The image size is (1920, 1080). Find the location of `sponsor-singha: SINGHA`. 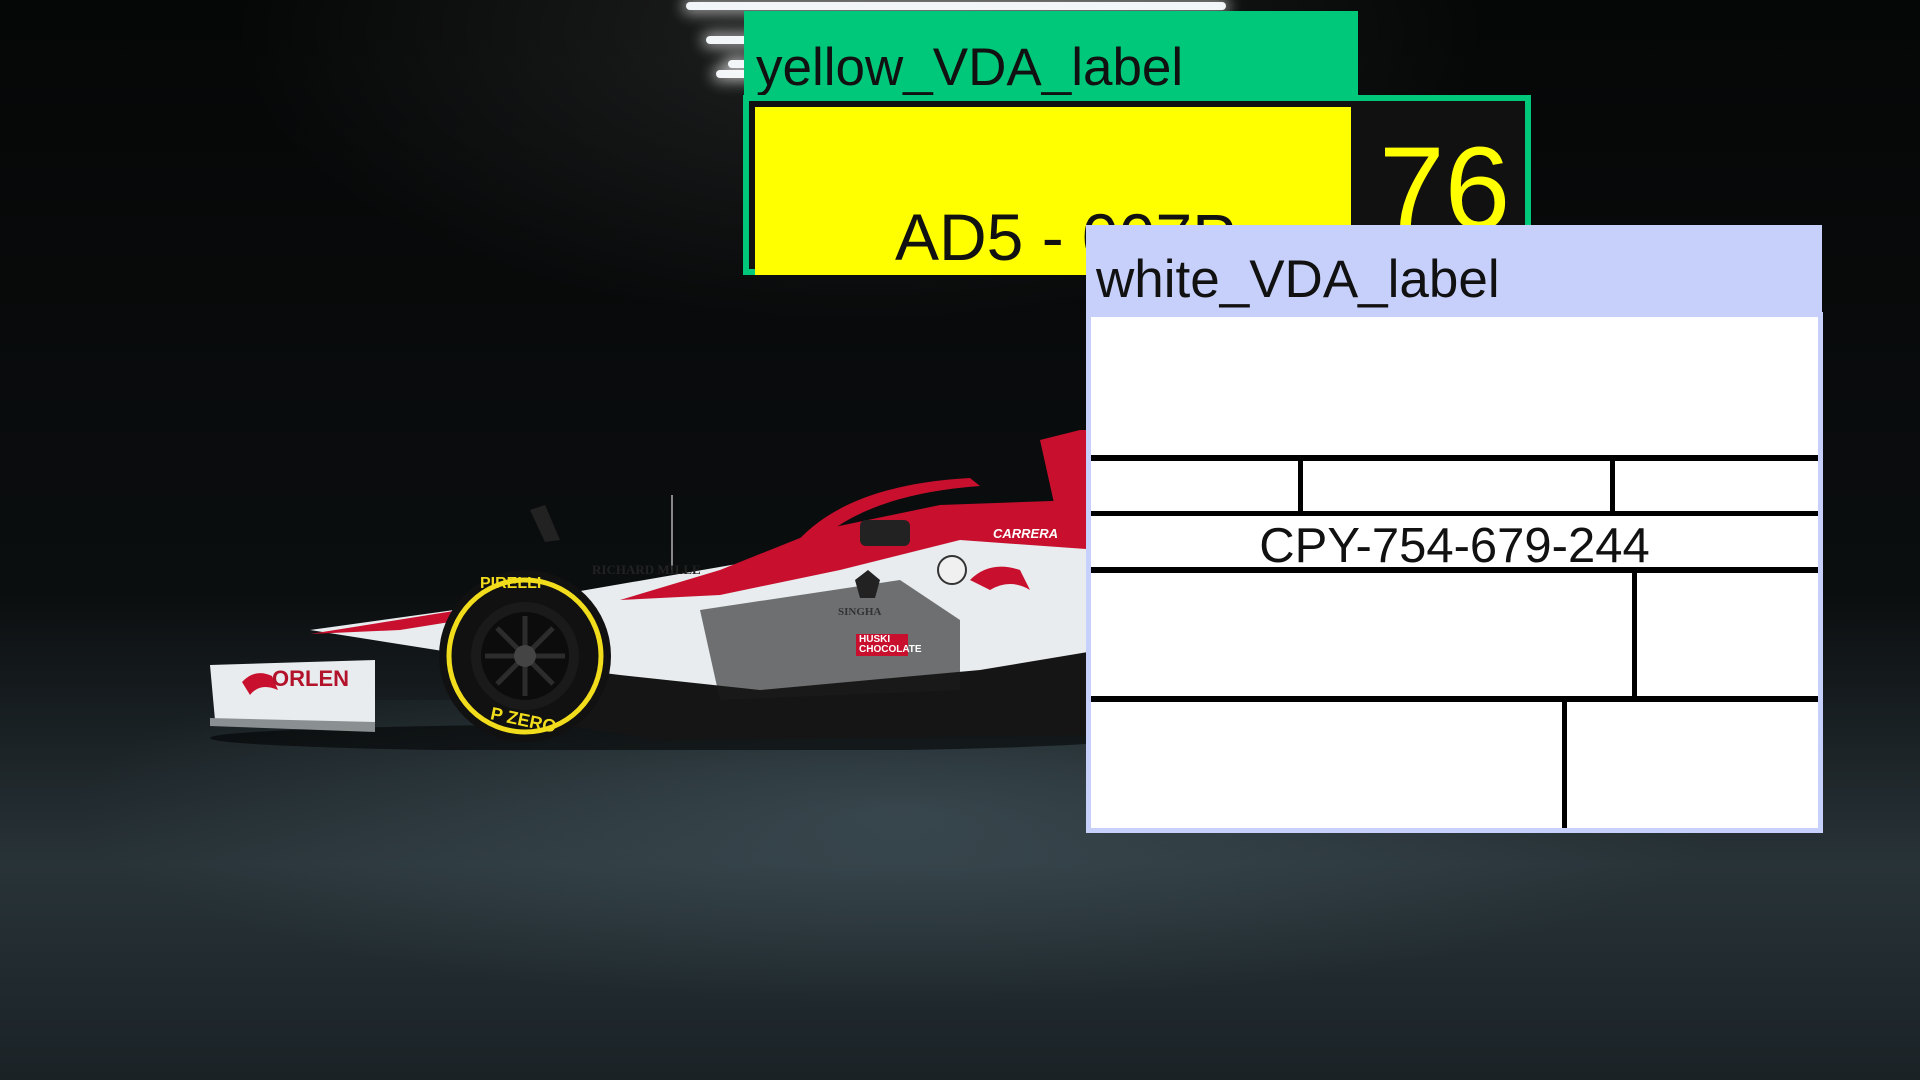

sponsor-singha: SINGHA is located at coordinates (860, 612).